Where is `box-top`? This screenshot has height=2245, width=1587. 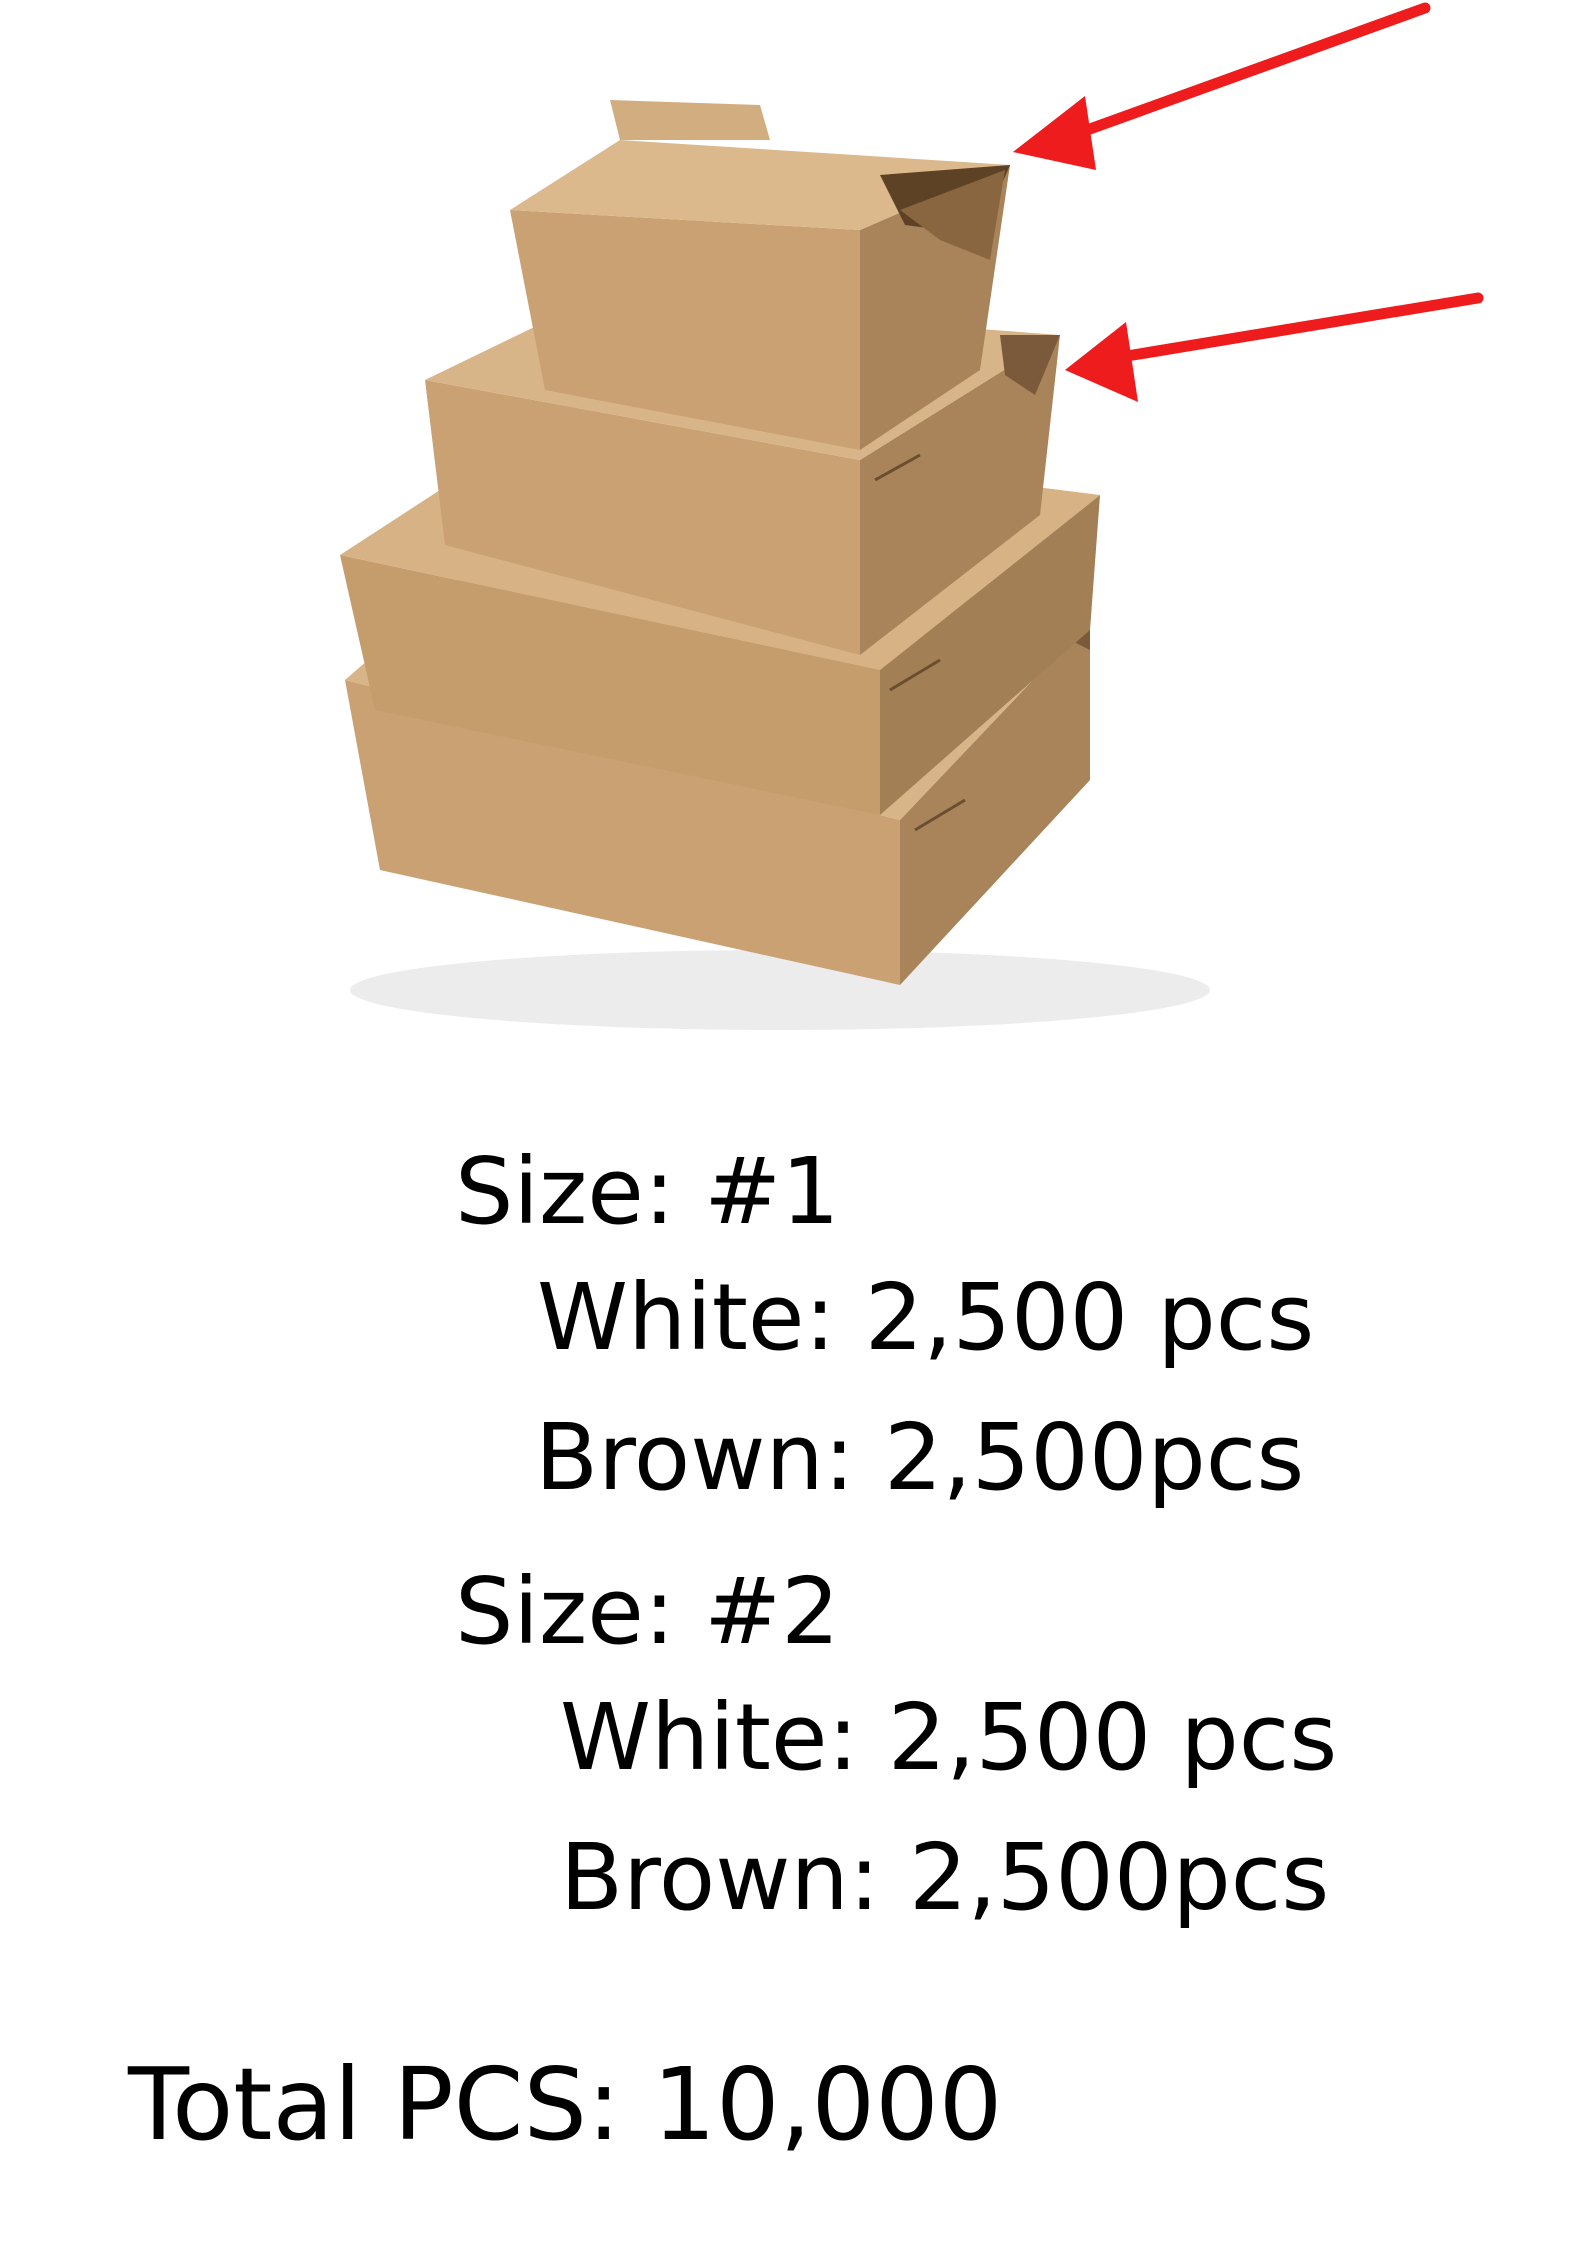
box-top is located at coordinates (760, 275).